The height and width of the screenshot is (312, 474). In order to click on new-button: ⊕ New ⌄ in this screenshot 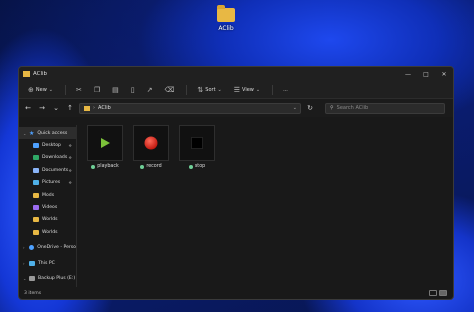, I will do `click(41, 90)`.